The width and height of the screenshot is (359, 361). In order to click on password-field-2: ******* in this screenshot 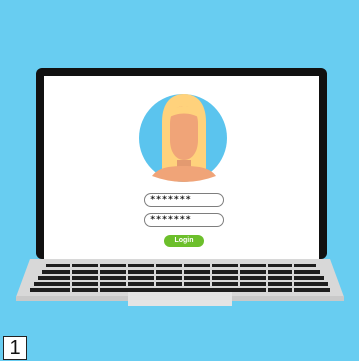, I will do `click(184, 220)`.